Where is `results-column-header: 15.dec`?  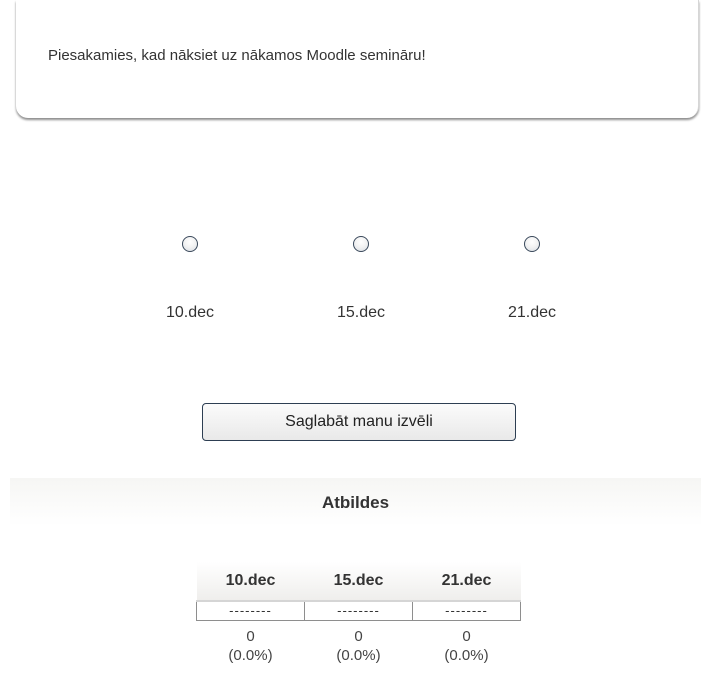
results-column-header: 15.dec is located at coordinates (358, 582).